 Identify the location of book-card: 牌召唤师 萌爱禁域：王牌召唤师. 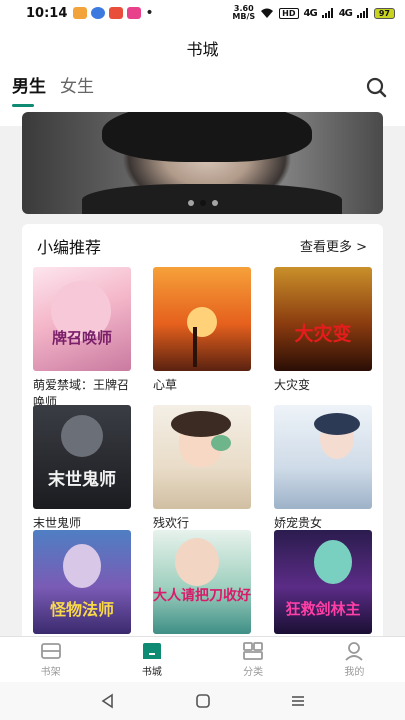
(82, 339).